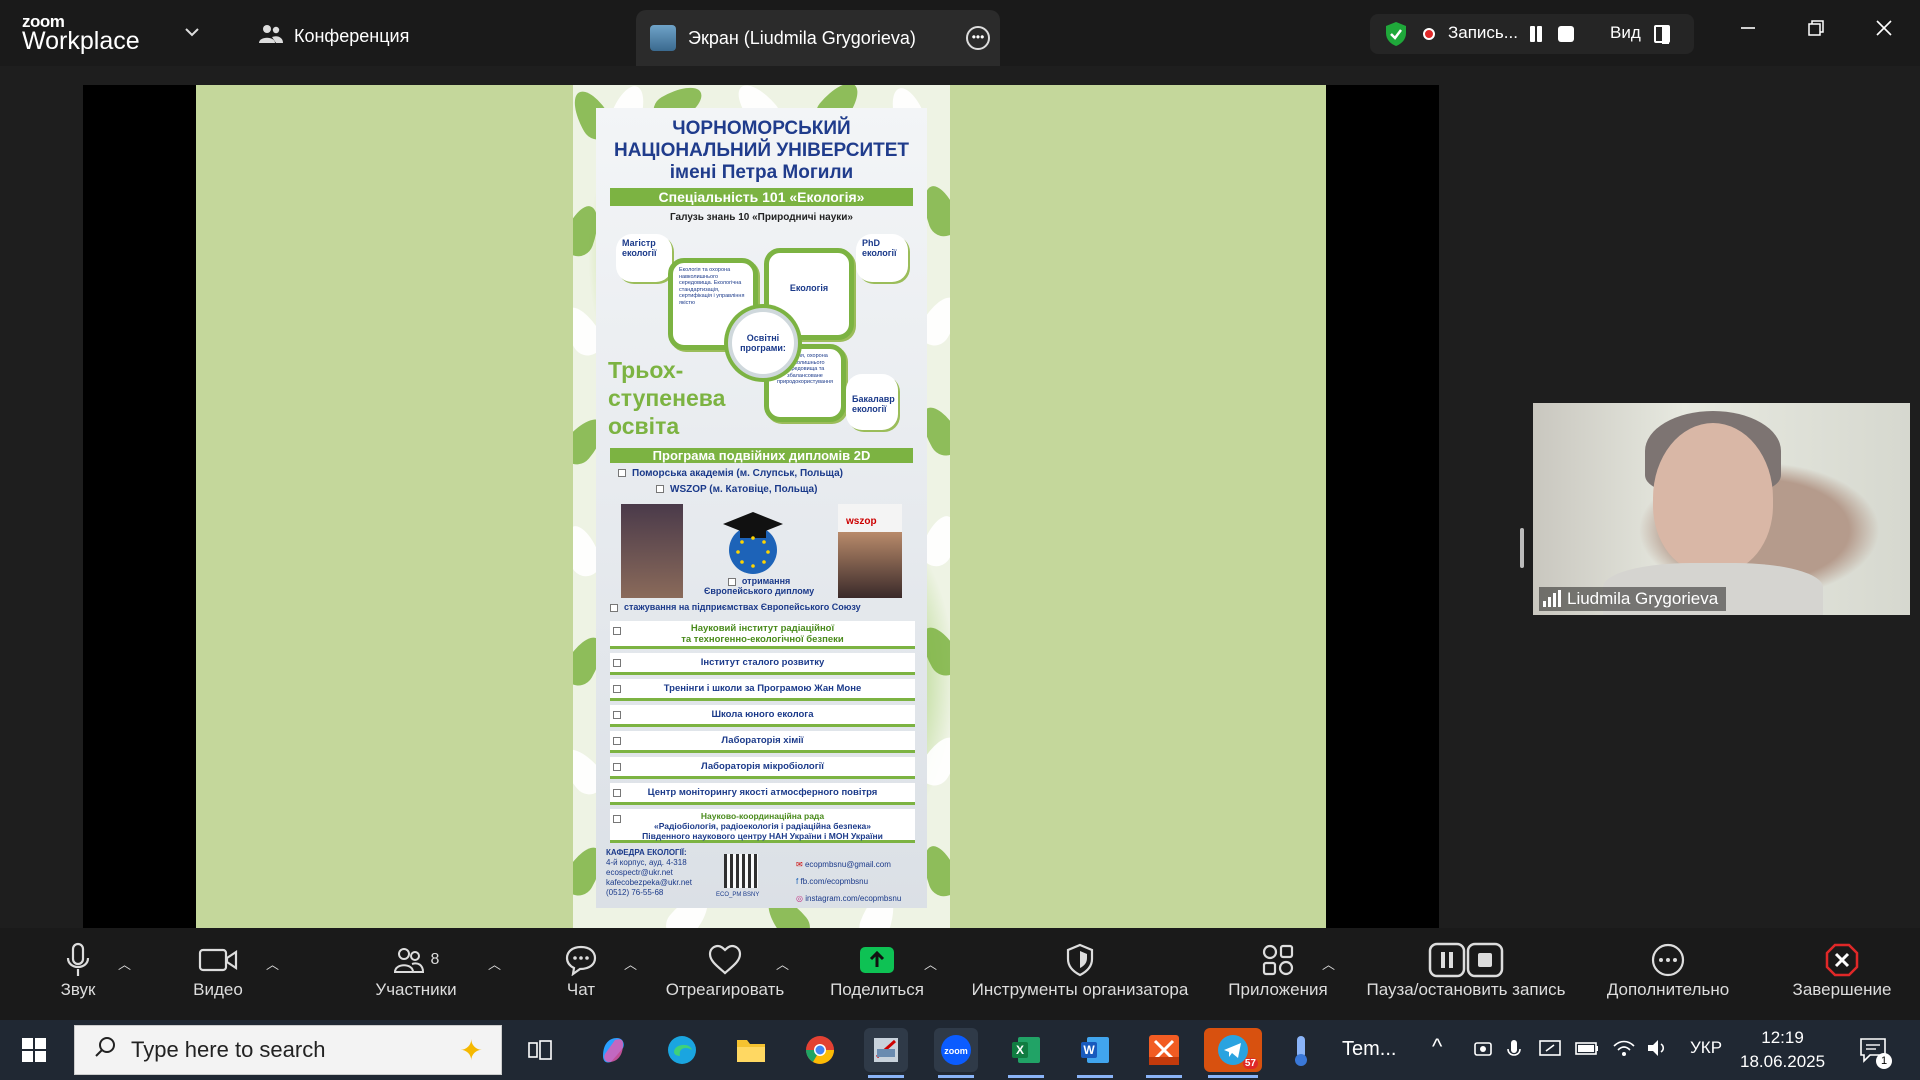 Image resolution: width=1920 pixels, height=1080 pixels. I want to click on view-menu-label: Вид, so click(1625, 33).